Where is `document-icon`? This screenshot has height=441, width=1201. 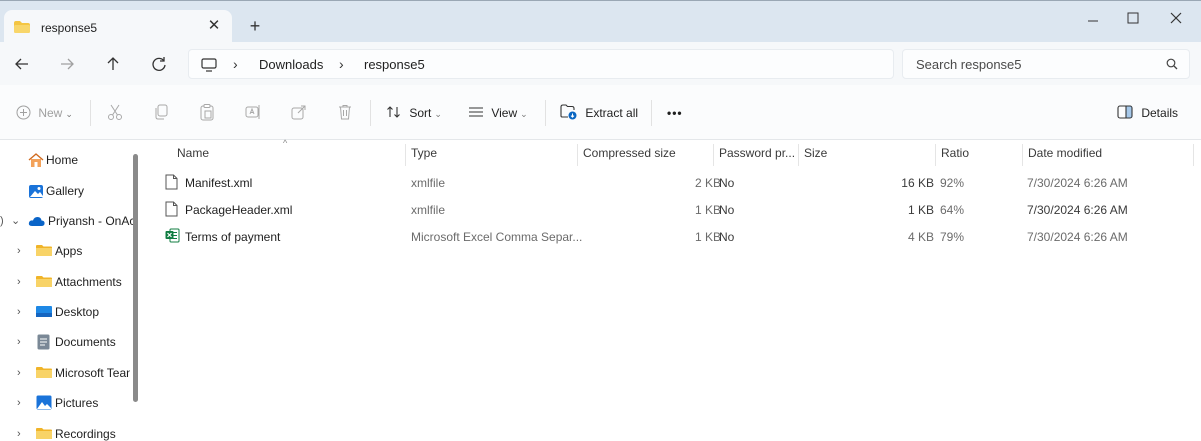 document-icon is located at coordinates (171, 182).